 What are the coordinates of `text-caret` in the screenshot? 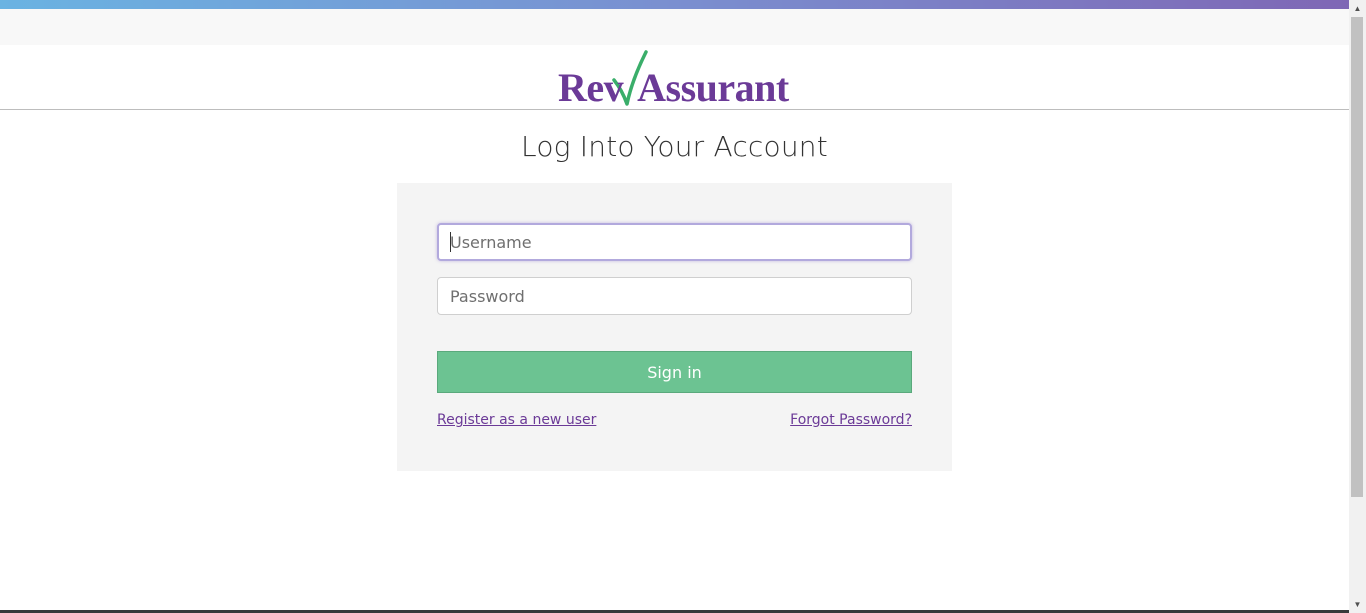 It's located at (450, 242).